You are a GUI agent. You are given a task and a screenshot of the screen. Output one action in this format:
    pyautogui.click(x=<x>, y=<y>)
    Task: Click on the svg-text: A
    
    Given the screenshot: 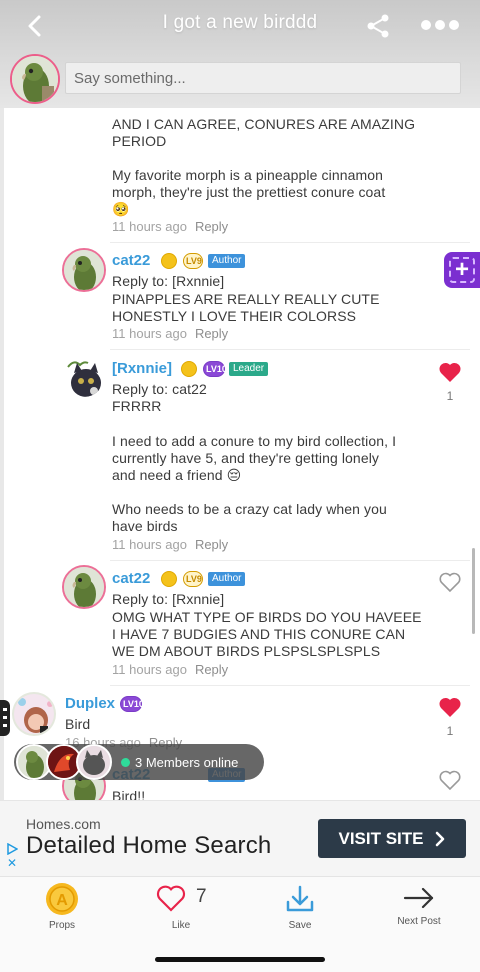 What is the action you would take?
    pyautogui.click(x=62, y=900)
    